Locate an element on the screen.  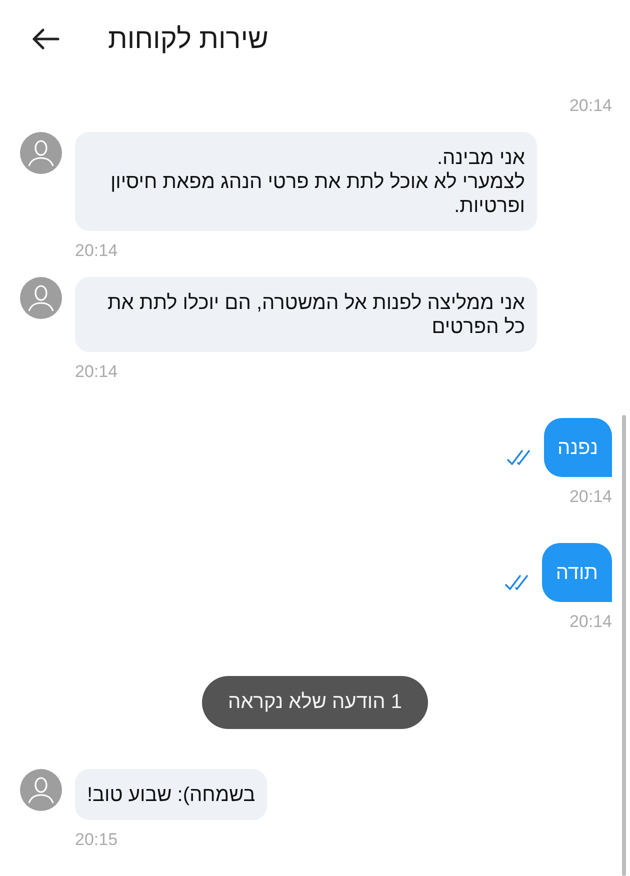
message-bubble: תודה is located at coordinates (577, 572).